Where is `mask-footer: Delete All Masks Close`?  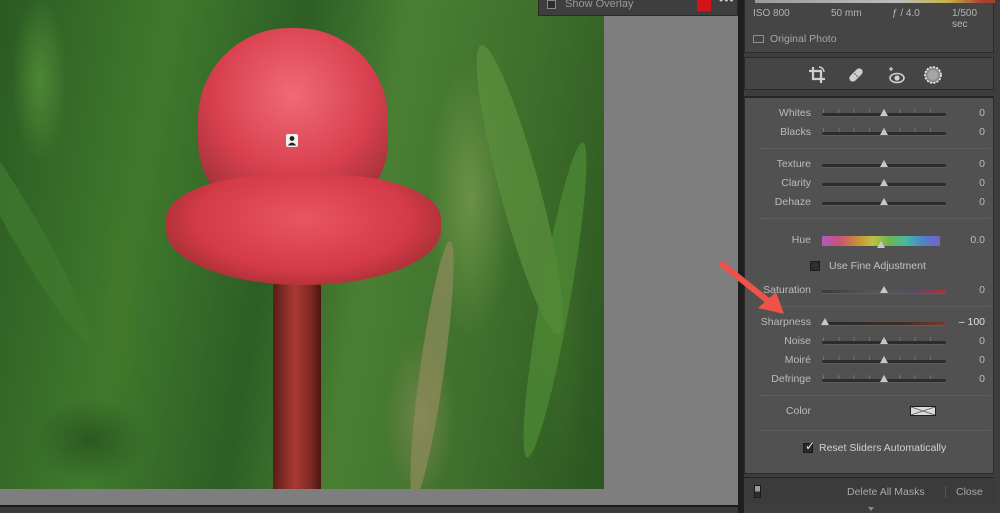
mask-footer: Delete All Masks Close is located at coordinates (869, 491).